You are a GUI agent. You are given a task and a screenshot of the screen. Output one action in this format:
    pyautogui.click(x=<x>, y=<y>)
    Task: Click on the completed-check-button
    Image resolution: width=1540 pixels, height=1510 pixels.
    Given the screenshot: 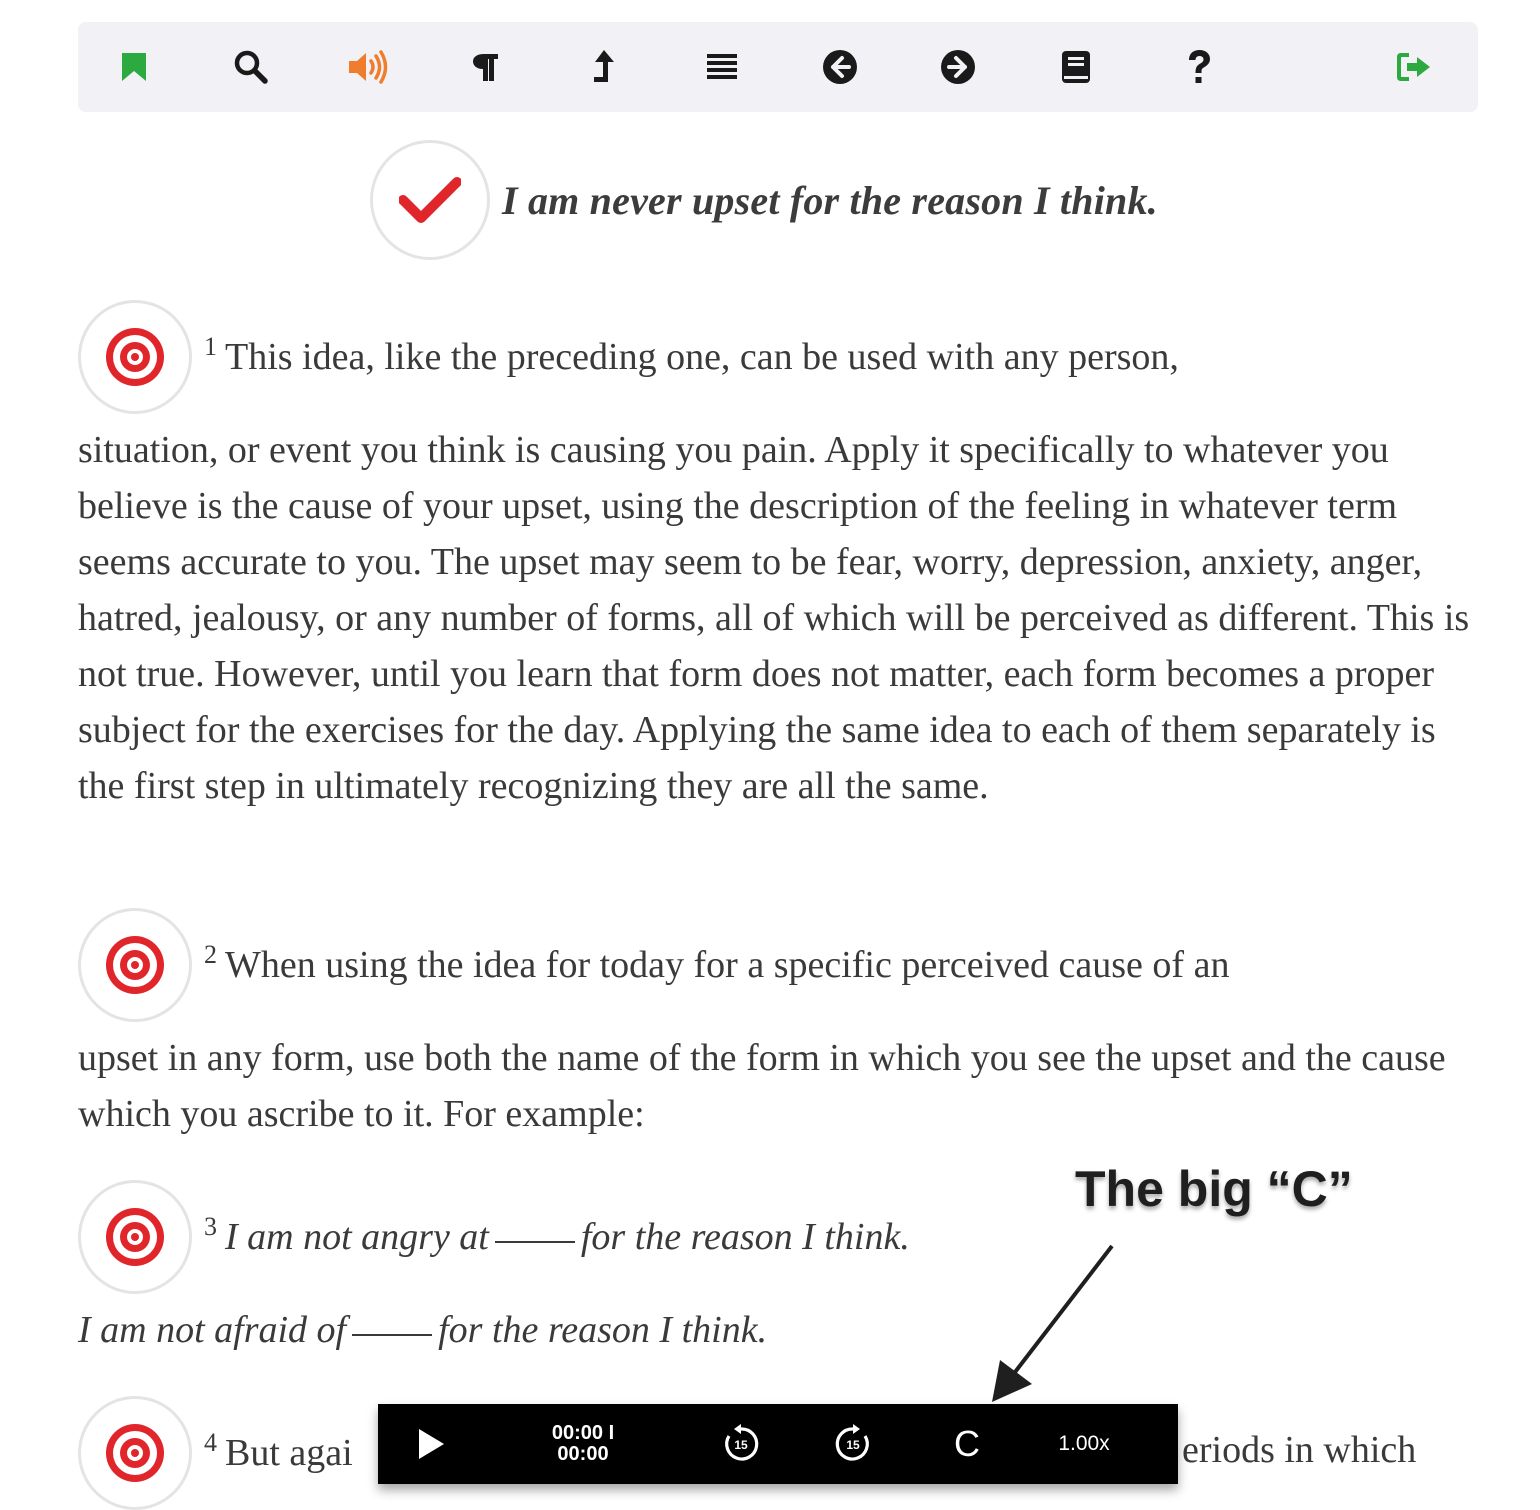 What is the action you would take?
    pyautogui.click(x=430, y=200)
    